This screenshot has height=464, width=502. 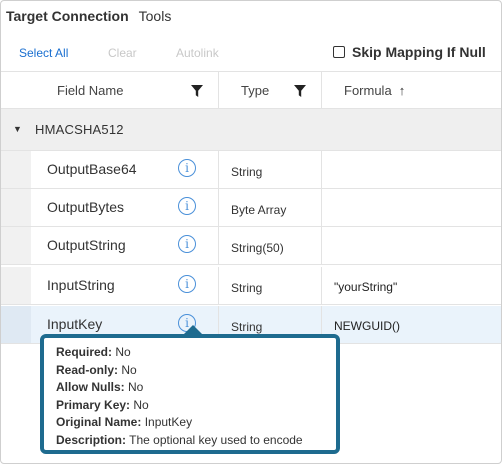 I want to click on tooltip-primary-key: Primary Key: No, so click(x=102, y=404).